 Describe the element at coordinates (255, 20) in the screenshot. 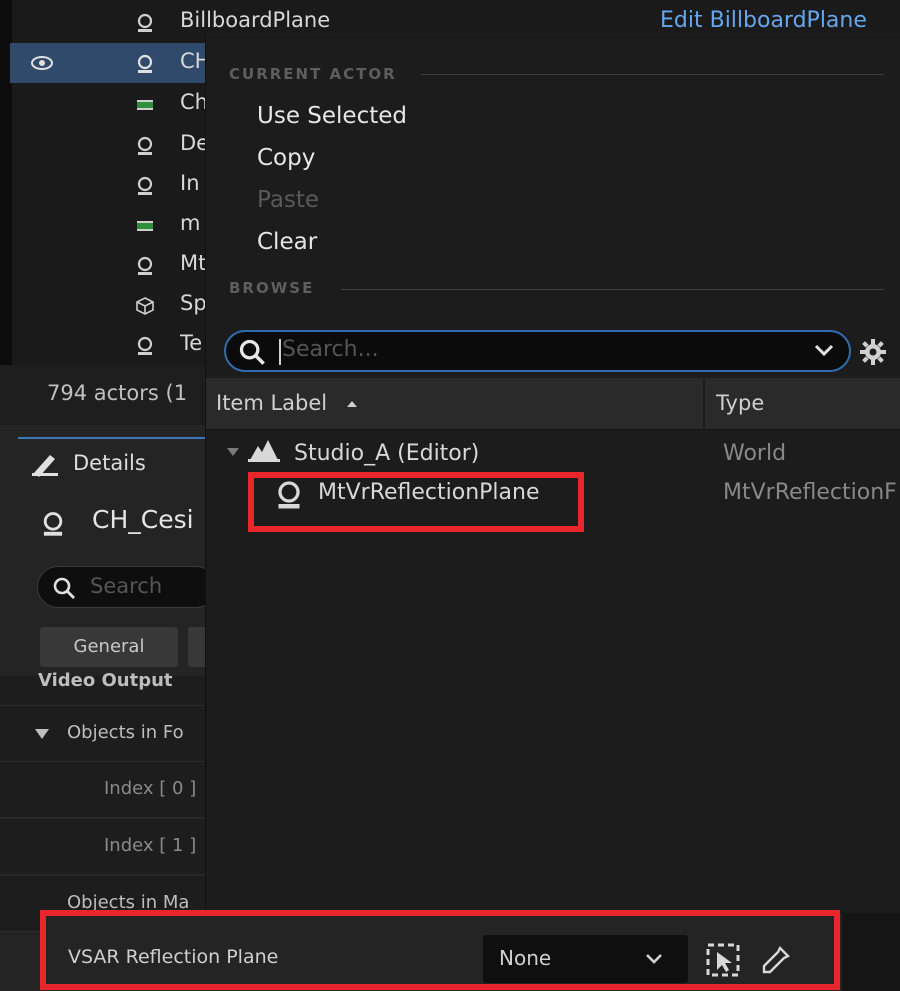

I see `outliner-row-label: BillboardPlane` at that location.